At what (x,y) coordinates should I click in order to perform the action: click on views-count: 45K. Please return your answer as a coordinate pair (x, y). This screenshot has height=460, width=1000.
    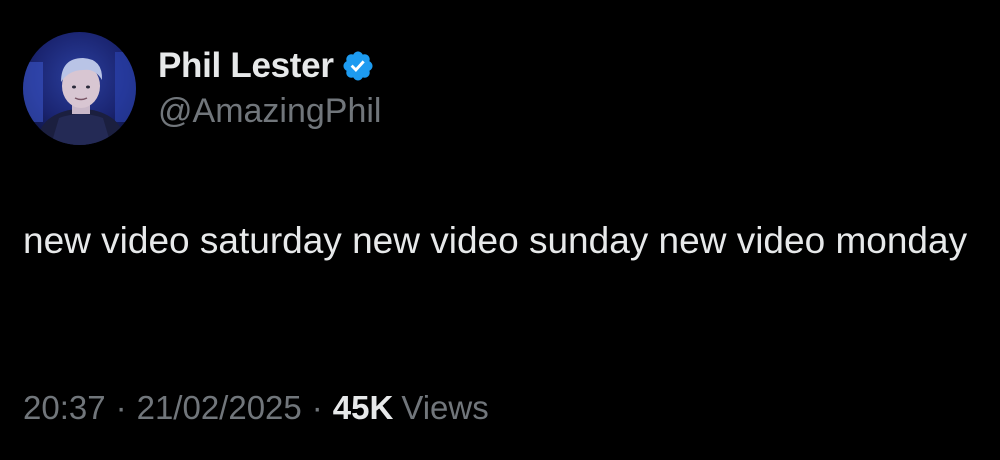
    Looking at the image, I should click on (363, 408).